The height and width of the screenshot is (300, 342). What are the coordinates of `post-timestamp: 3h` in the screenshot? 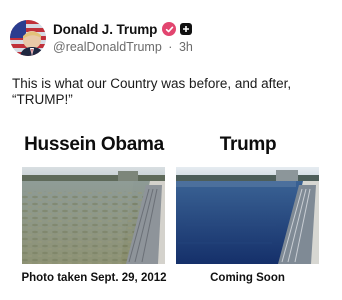 It's located at (186, 47).